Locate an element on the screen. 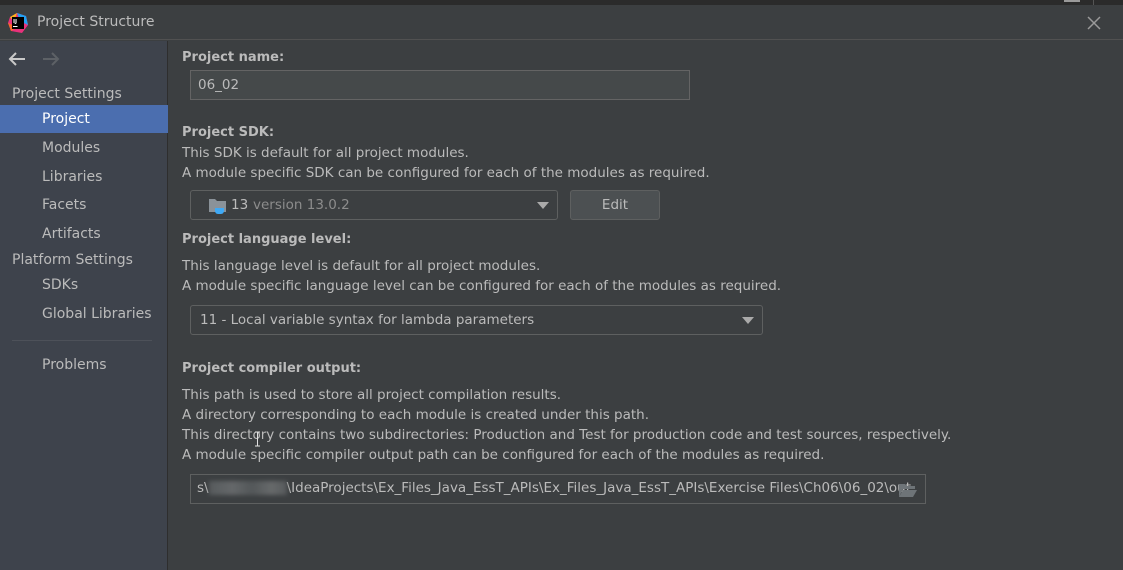  title-bar: IJ Project Structure is located at coordinates (561, 22).